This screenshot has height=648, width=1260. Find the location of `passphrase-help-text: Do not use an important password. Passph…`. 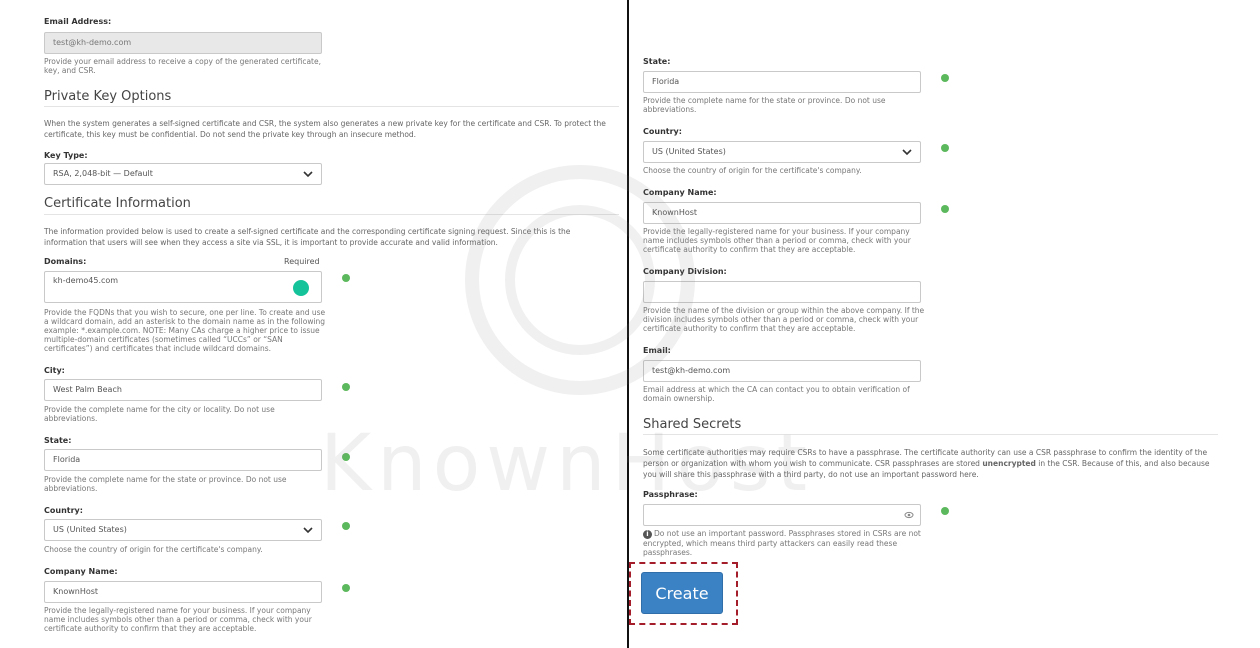

passphrase-help-text: Do not use an important password. Passph… is located at coordinates (782, 543).